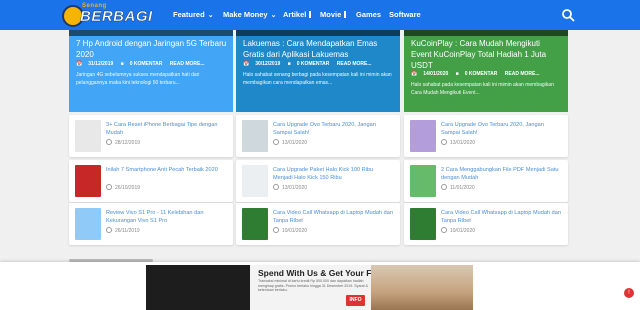  Describe the element at coordinates (245, 14) in the screenshot. I see `nav-make-money-label: Make Money` at that location.